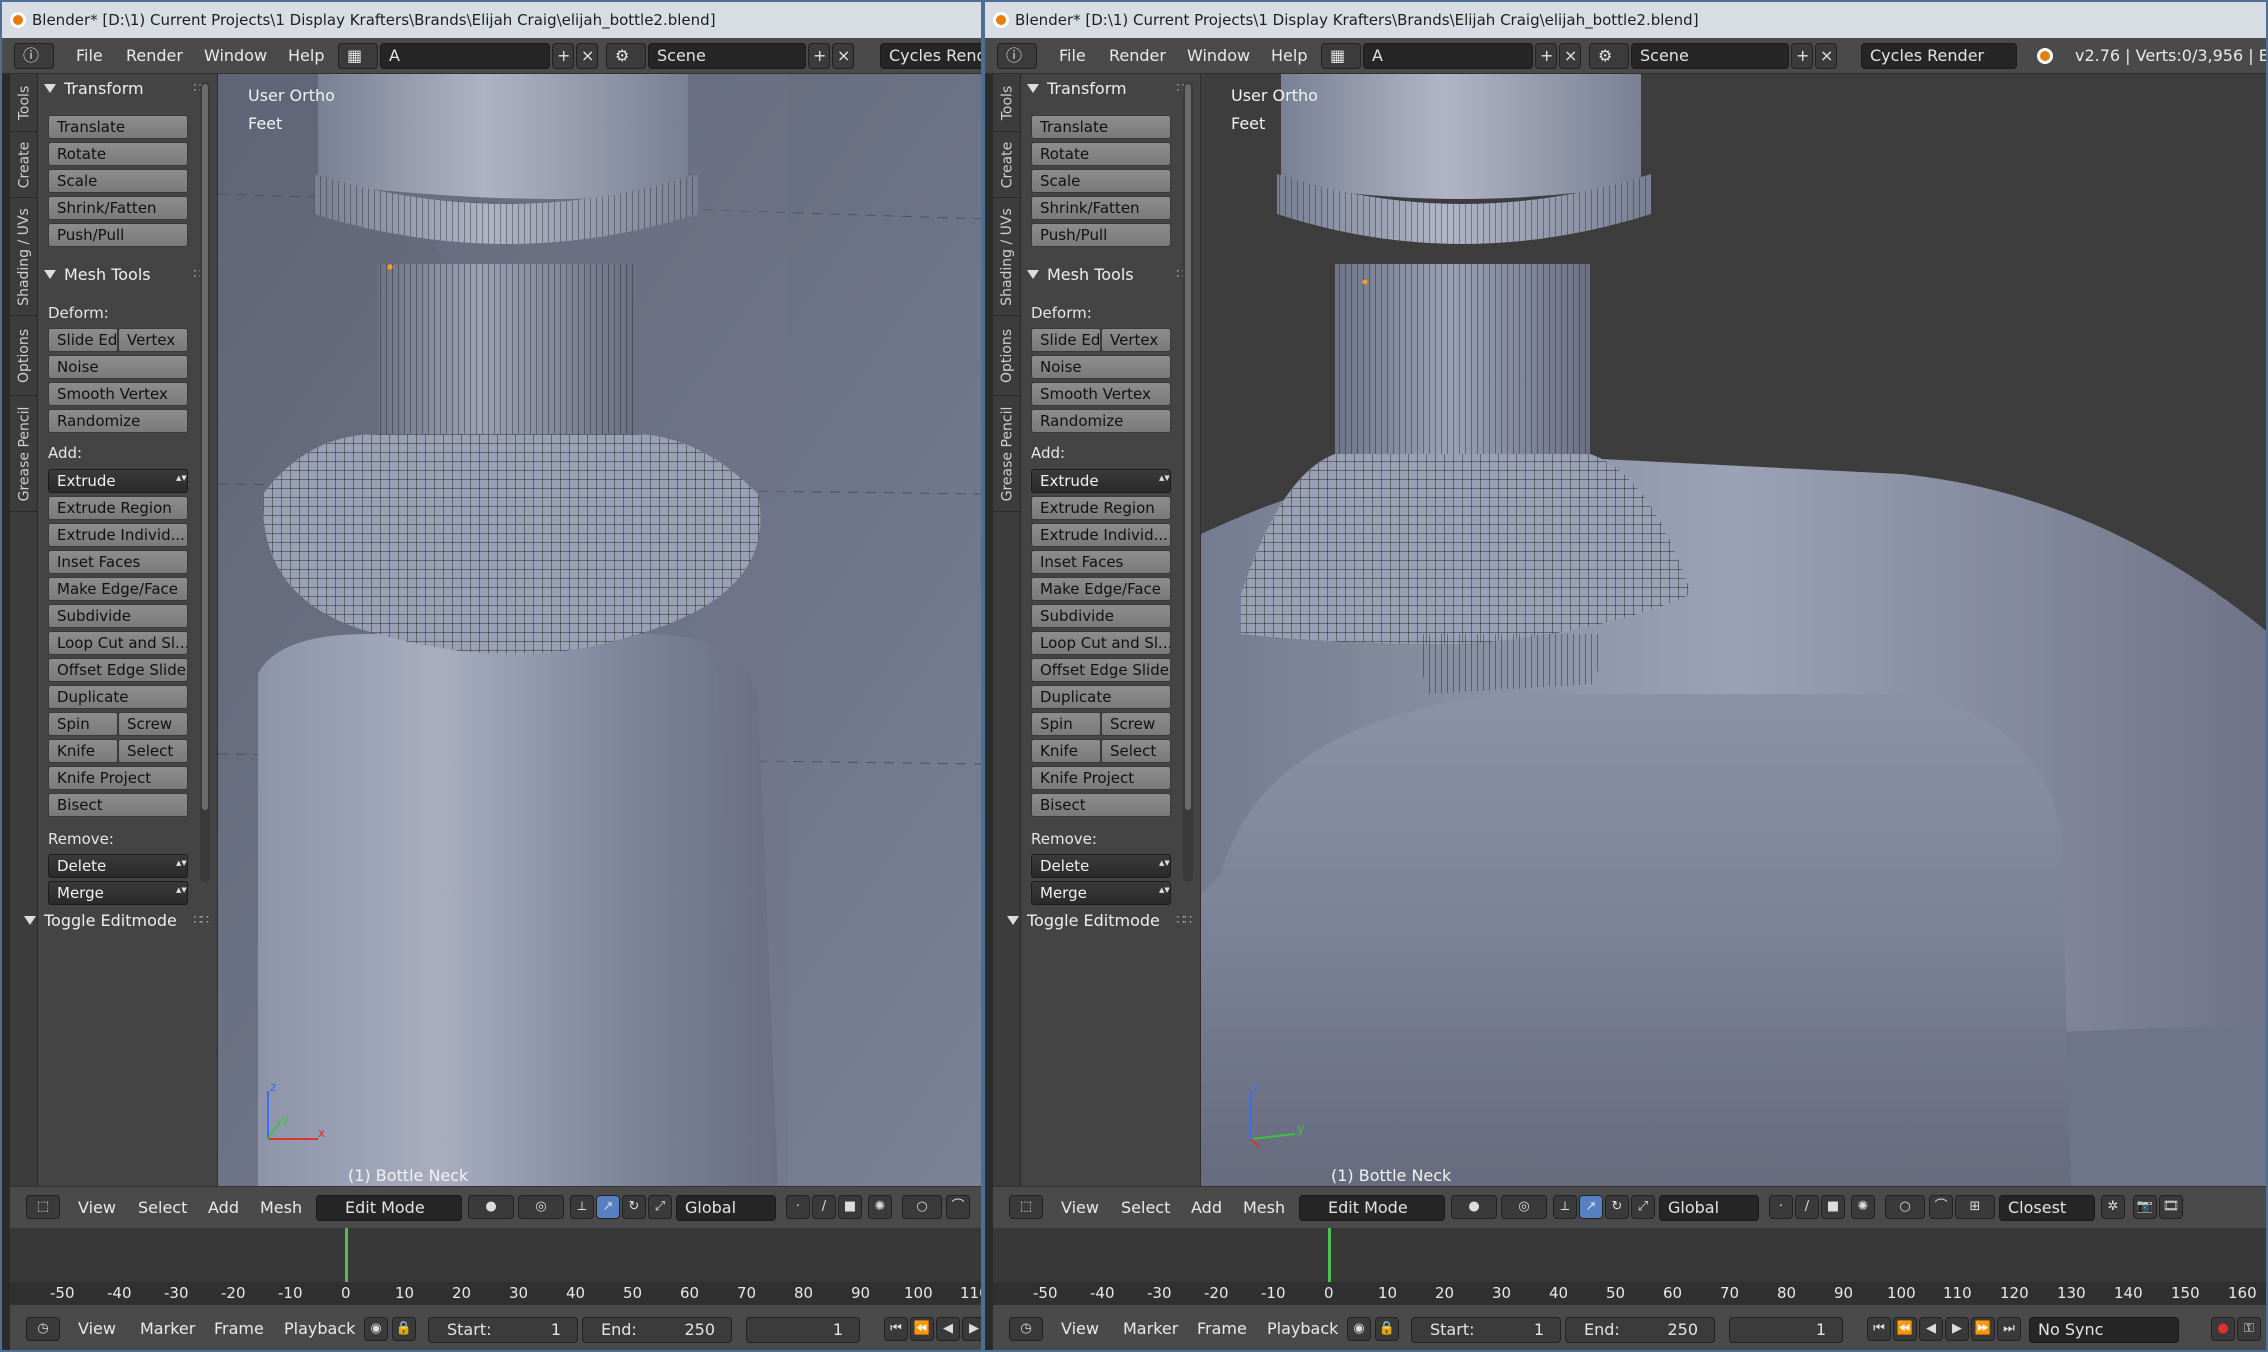 This screenshot has width=2268, height=1352. What do you see at coordinates (843, 56) in the screenshot?
I see `close-scene-icon: ×` at bounding box center [843, 56].